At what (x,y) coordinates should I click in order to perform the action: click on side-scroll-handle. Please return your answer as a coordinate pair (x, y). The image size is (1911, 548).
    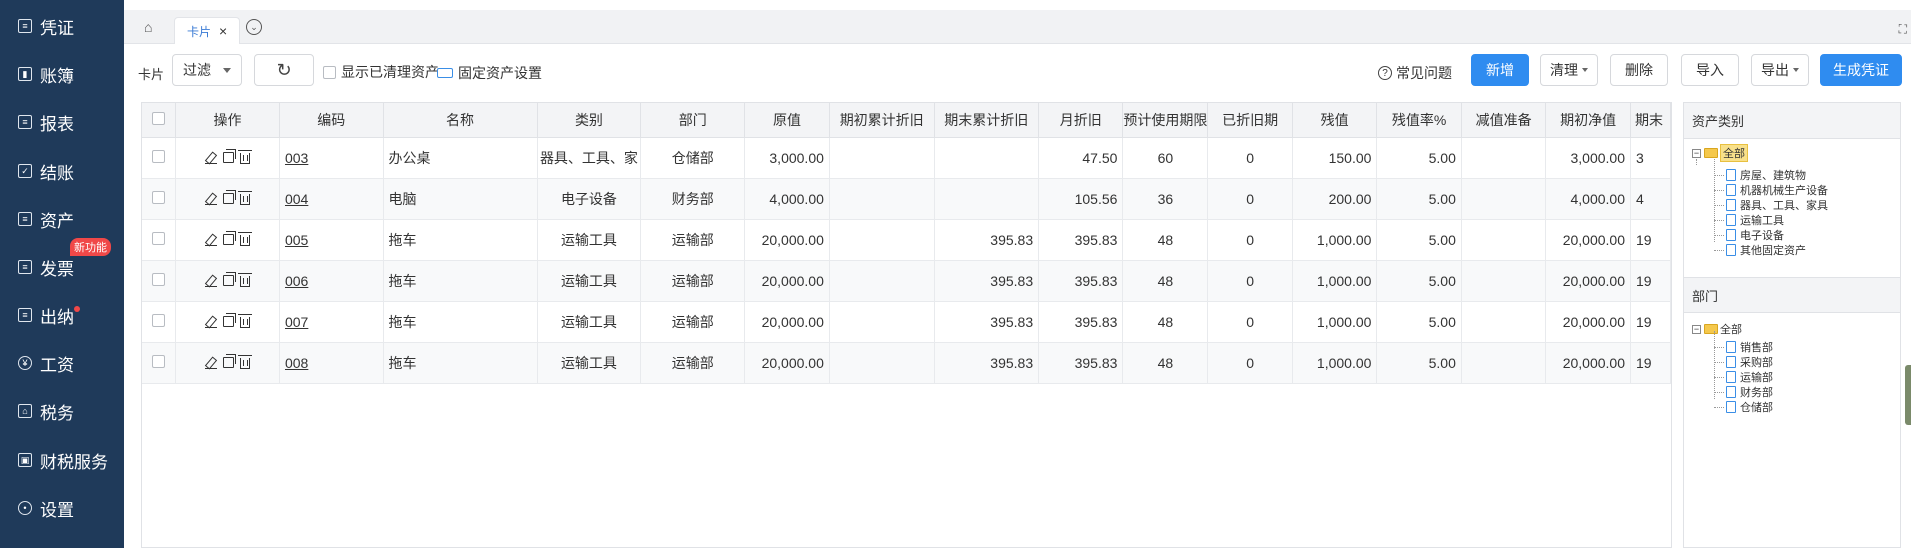
    Looking at the image, I should click on (1908, 395).